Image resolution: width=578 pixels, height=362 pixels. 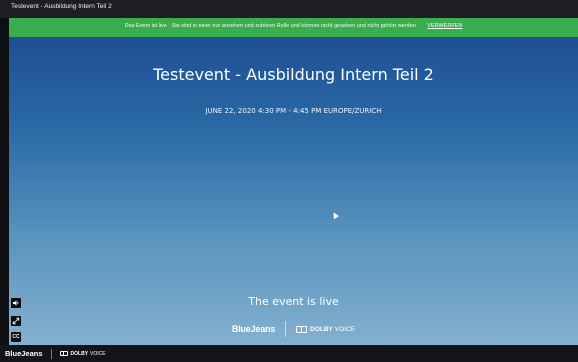 I want to click on dismiss-button: VERWERFEN, so click(x=444, y=26).